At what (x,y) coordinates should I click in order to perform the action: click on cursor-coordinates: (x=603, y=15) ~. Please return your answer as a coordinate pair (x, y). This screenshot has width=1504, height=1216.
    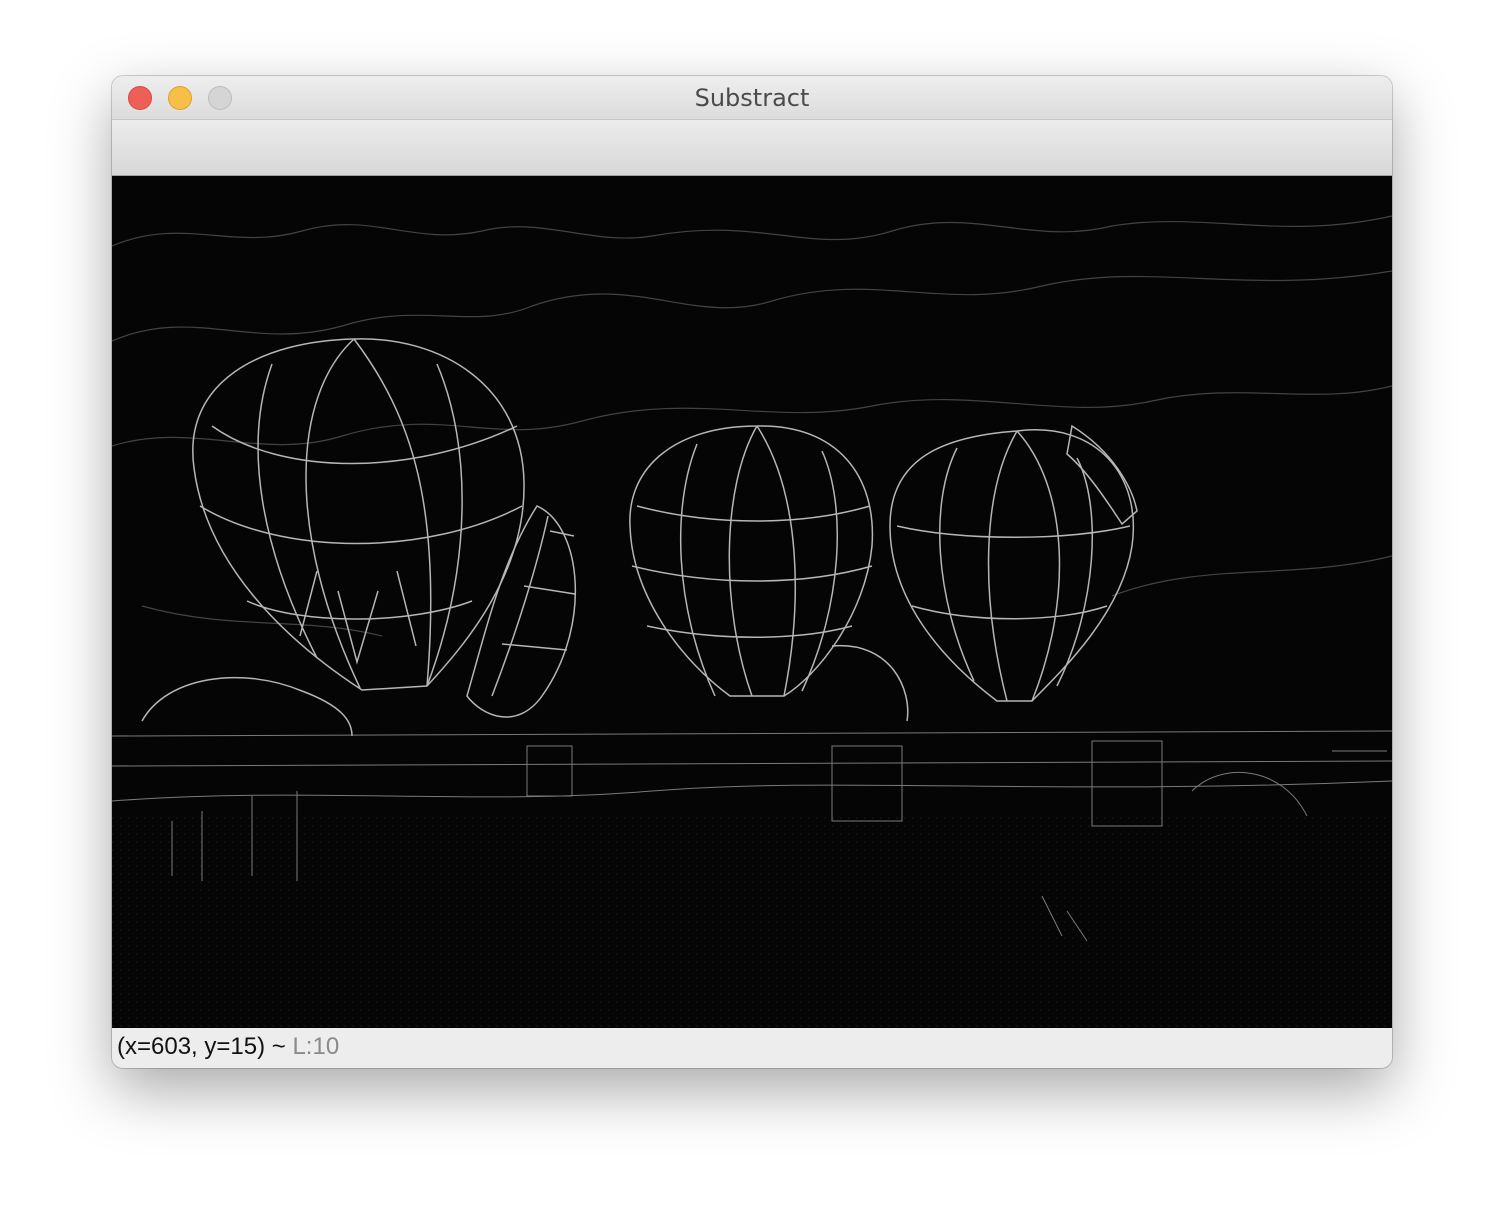
    Looking at the image, I should click on (205, 1046).